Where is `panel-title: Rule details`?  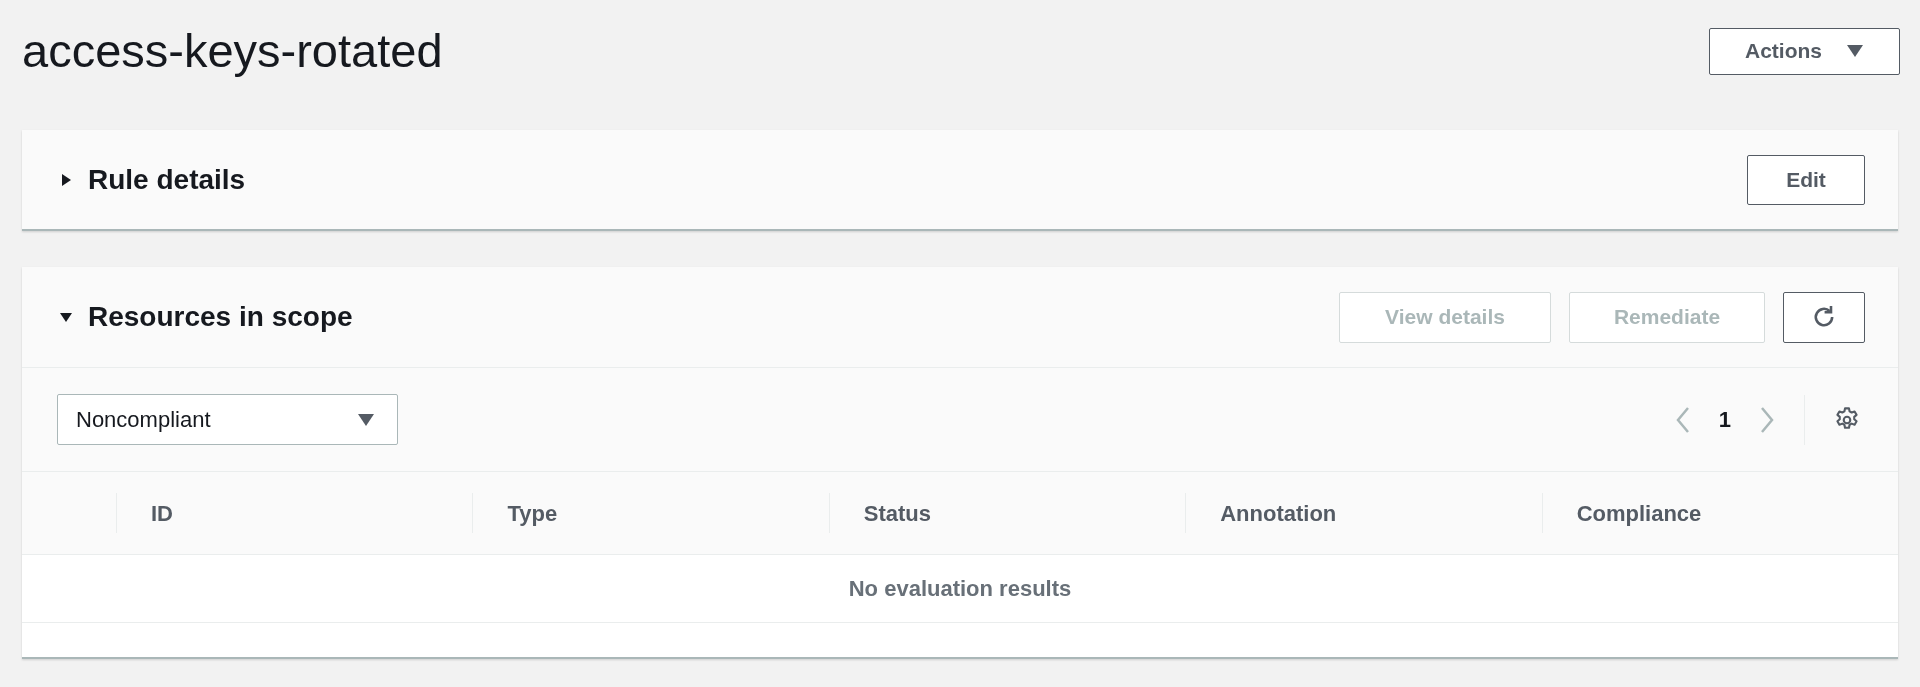
panel-title: Rule details is located at coordinates (167, 179).